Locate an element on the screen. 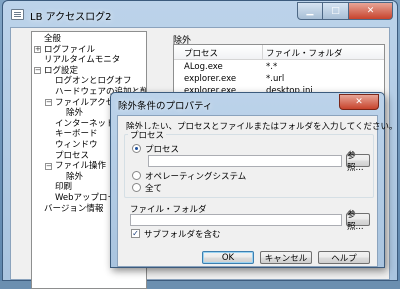 The width and height of the screenshot is (400, 289). window-title: LB アクセスログ2 is located at coordinates (71, 17).